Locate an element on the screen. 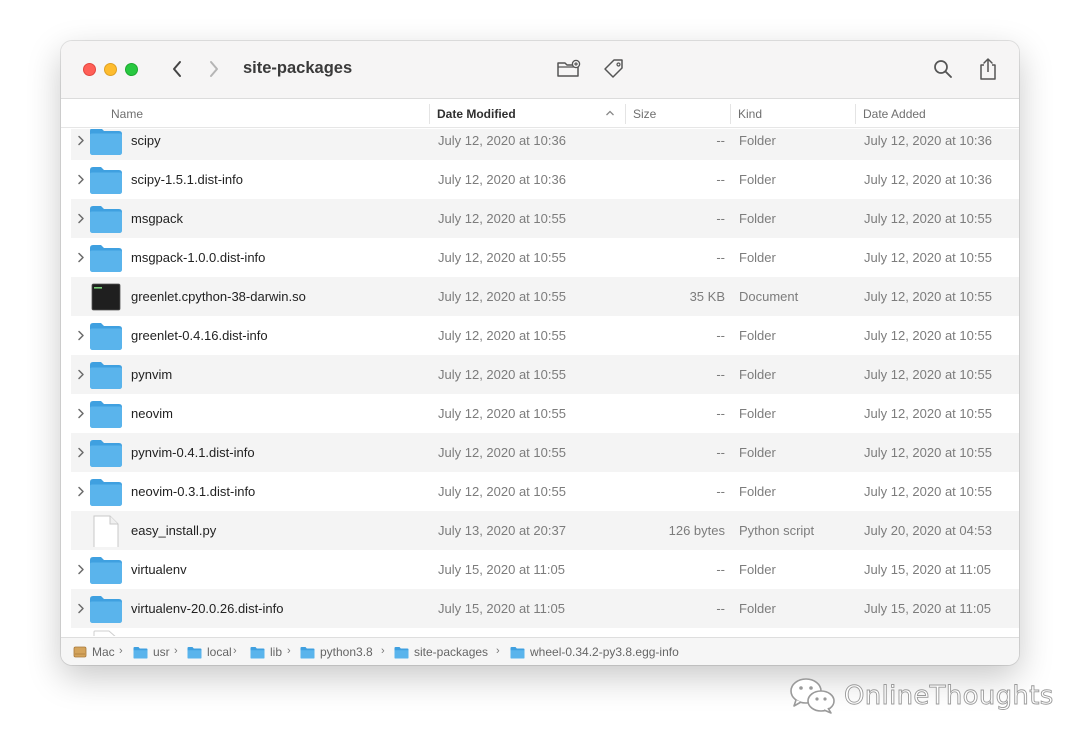 This screenshot has width=1080, height=746. path-crumb: lib is located at coordinates (266, 651).